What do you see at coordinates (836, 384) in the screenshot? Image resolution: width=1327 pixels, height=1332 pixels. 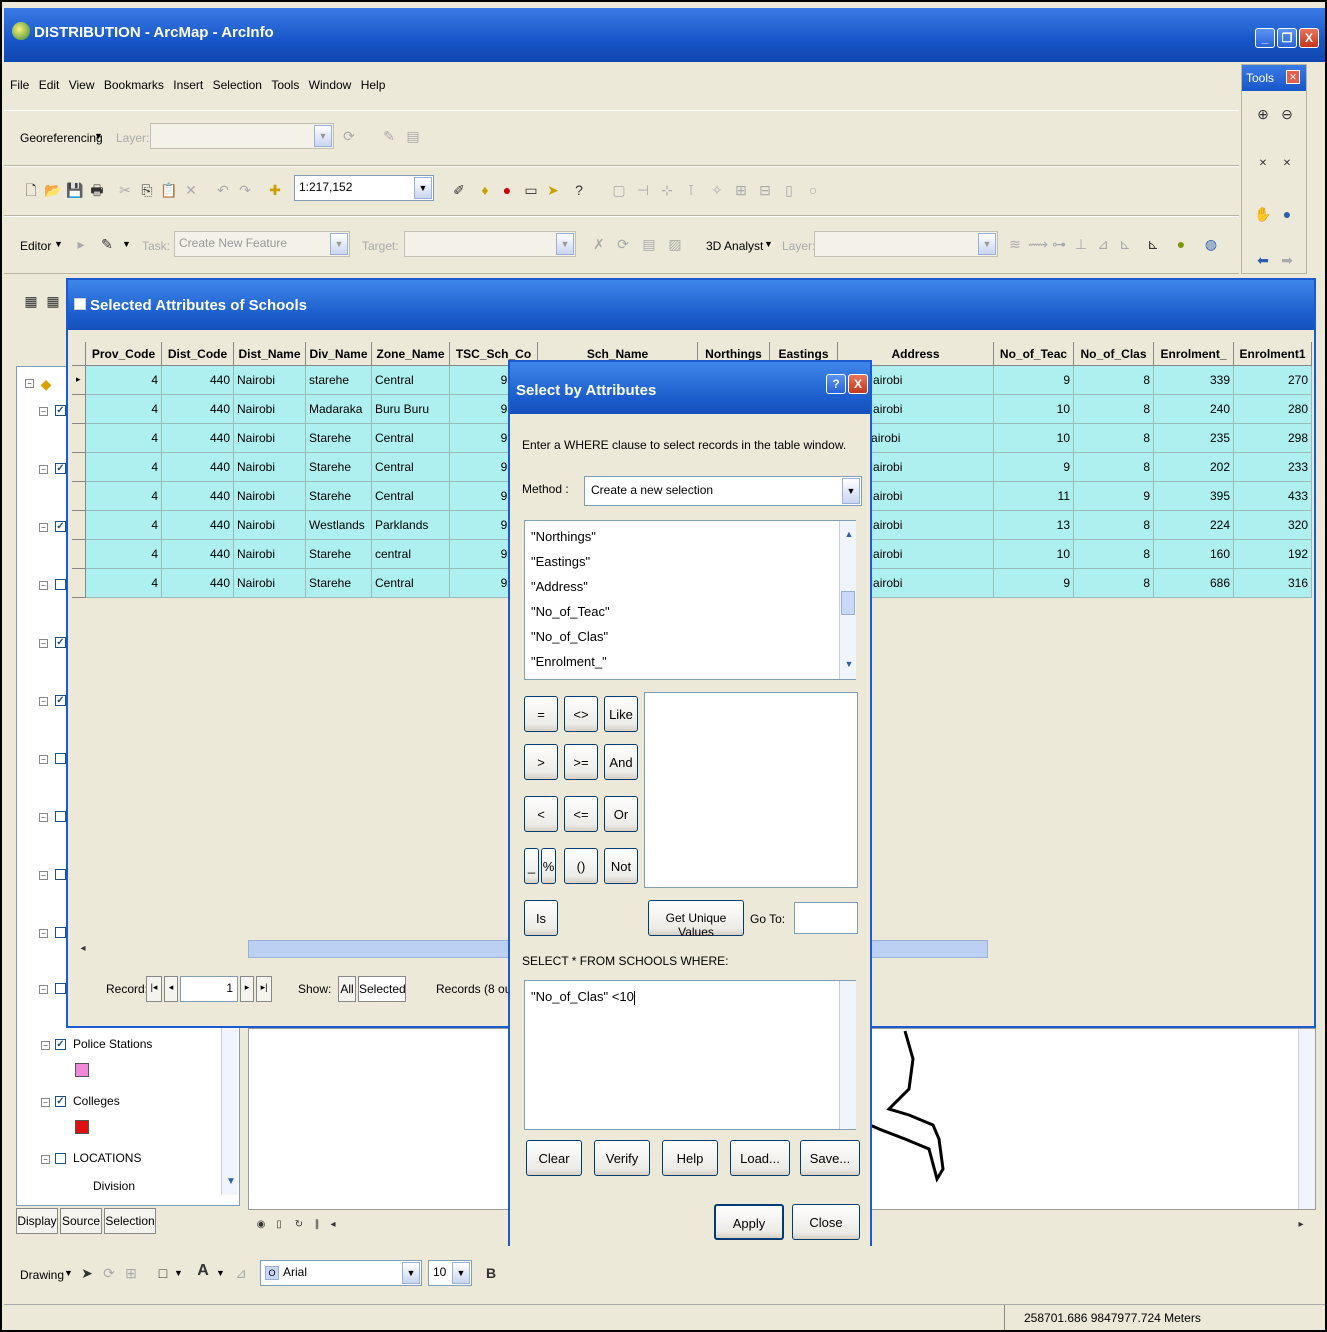 I see `dialog-help-button: ?` at bounding box center [836, 384].